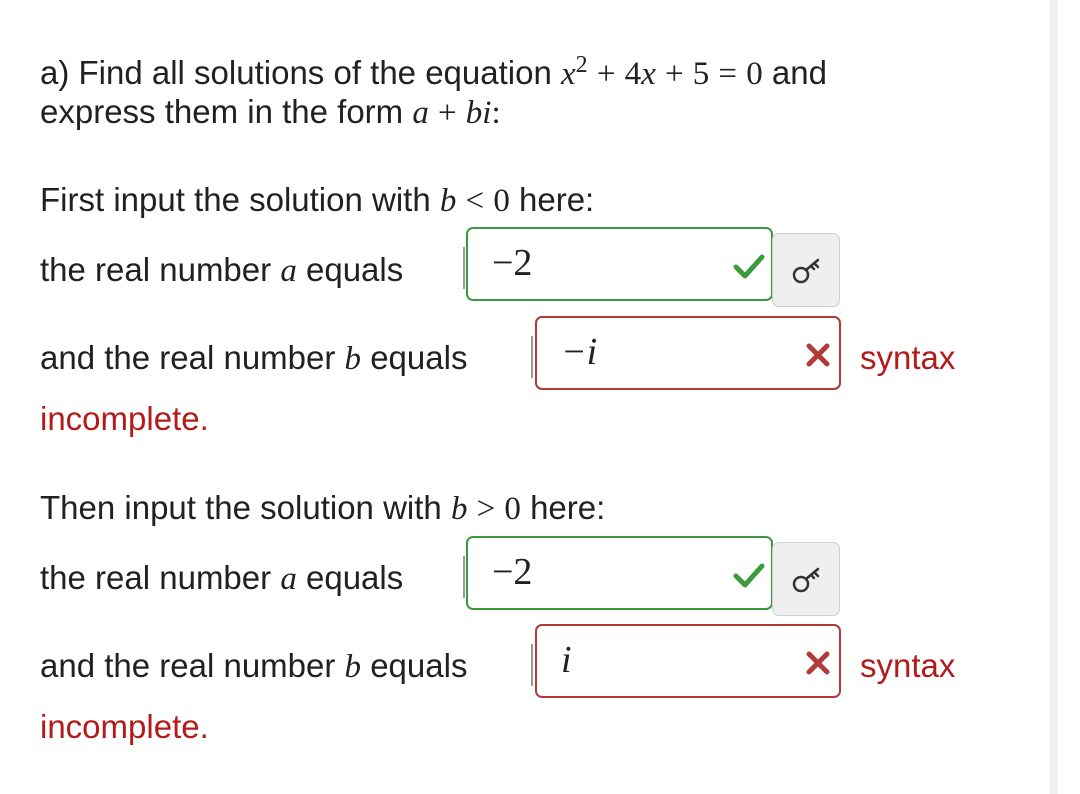 The height and width of the screenshot is (794, 1080). What do you see at coordinates (512, 509) in the screenshot?
I see `part2-intro-val: 0` at bounding box center [512, 509].